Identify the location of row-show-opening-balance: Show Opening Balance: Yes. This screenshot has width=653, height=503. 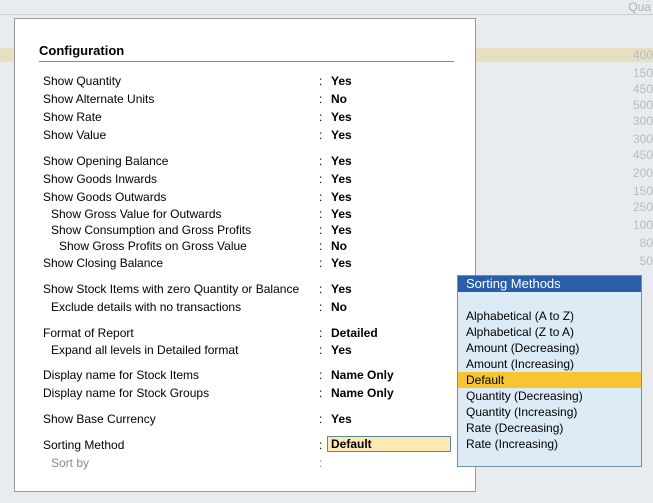
(245, 161).